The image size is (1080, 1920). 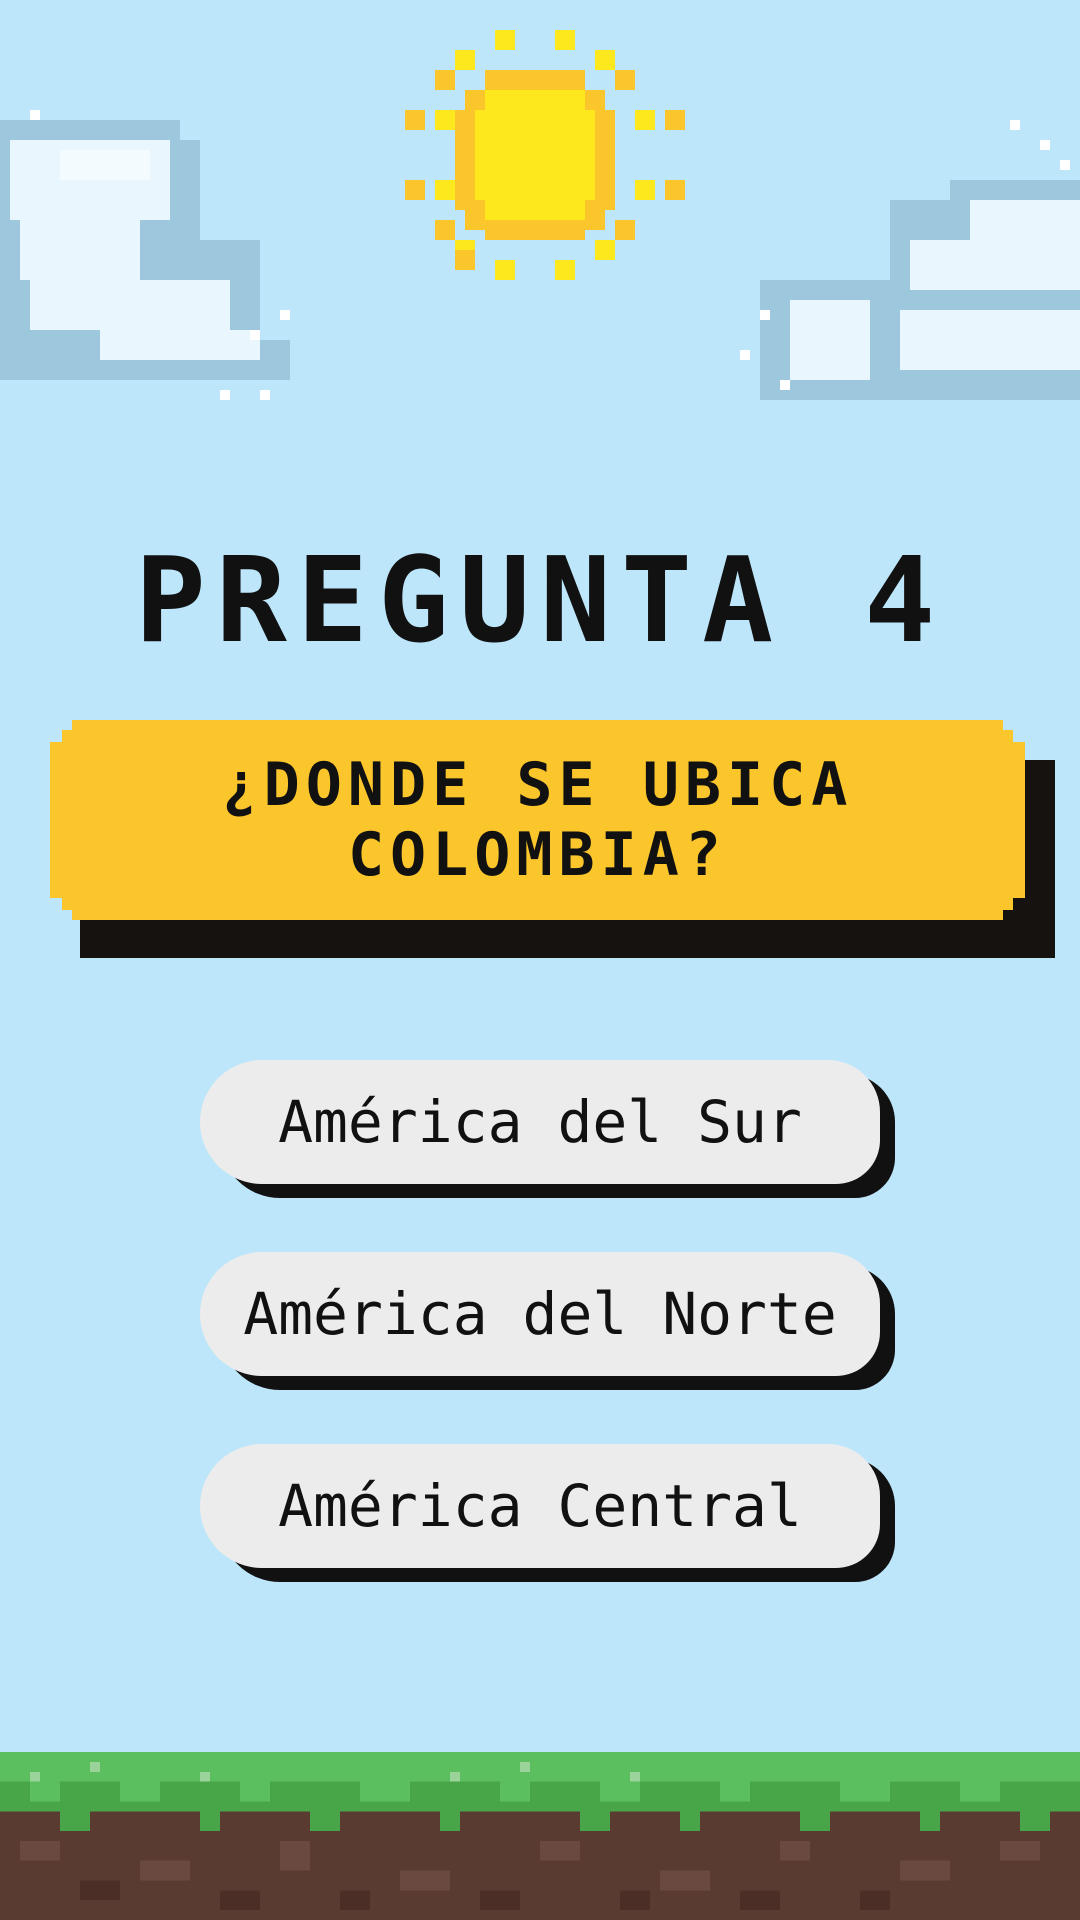 I want to click on answer-button-face: América del Norte, so click(x=540, y=1314).